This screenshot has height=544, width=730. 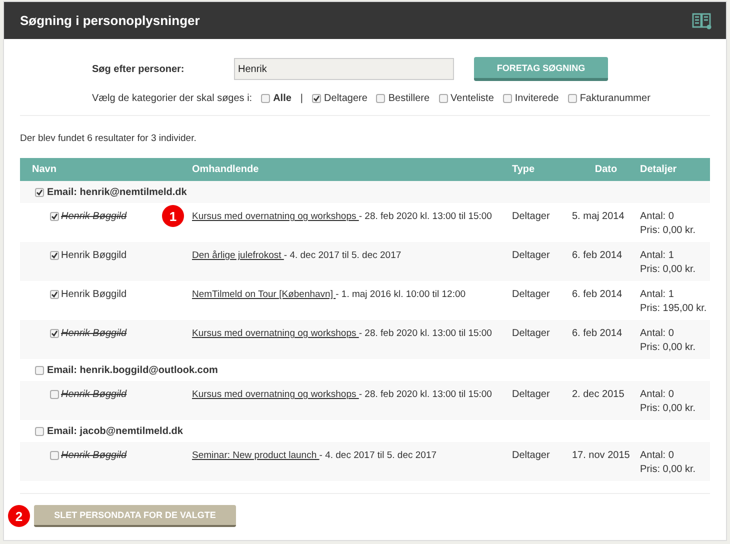 What do you see at coordinates (606, 169) in the screenshot?
I see `column-header: Dato` at bounding box center [606, 169].